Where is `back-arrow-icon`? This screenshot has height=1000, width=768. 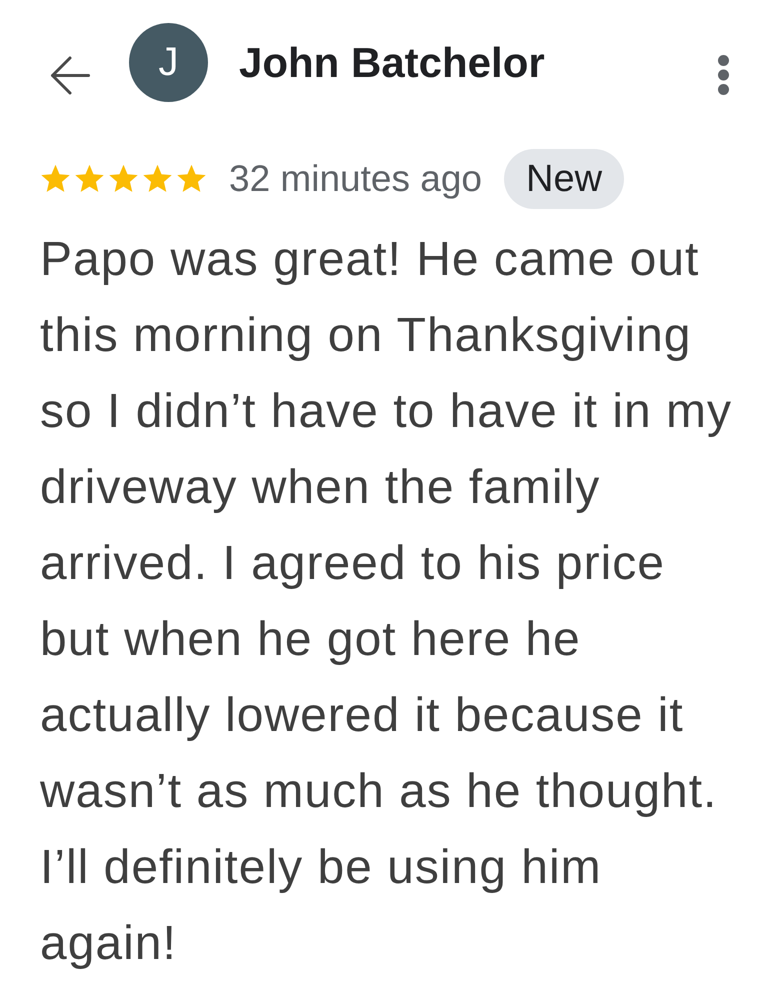
back-arrow-icon is located at coordinates (70, 75).